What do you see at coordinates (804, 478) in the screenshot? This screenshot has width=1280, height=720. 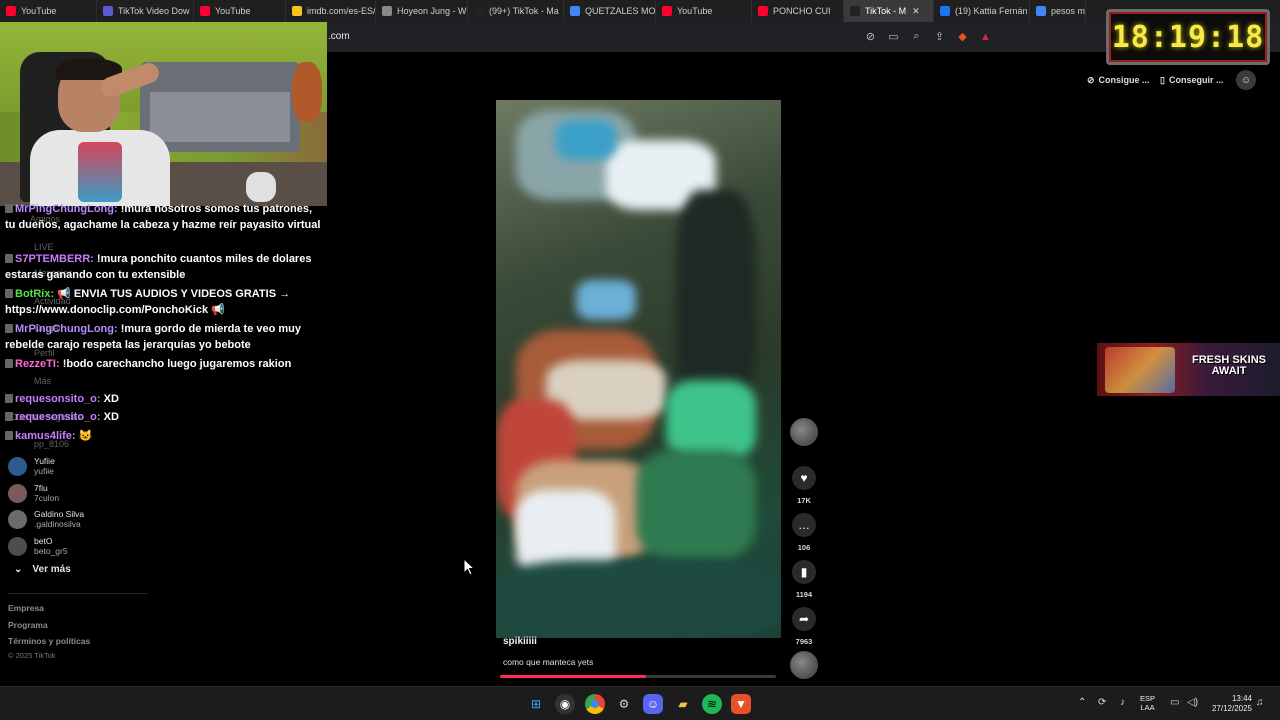 I see `heart-icon: ♥` at bounding box center [804, 478].